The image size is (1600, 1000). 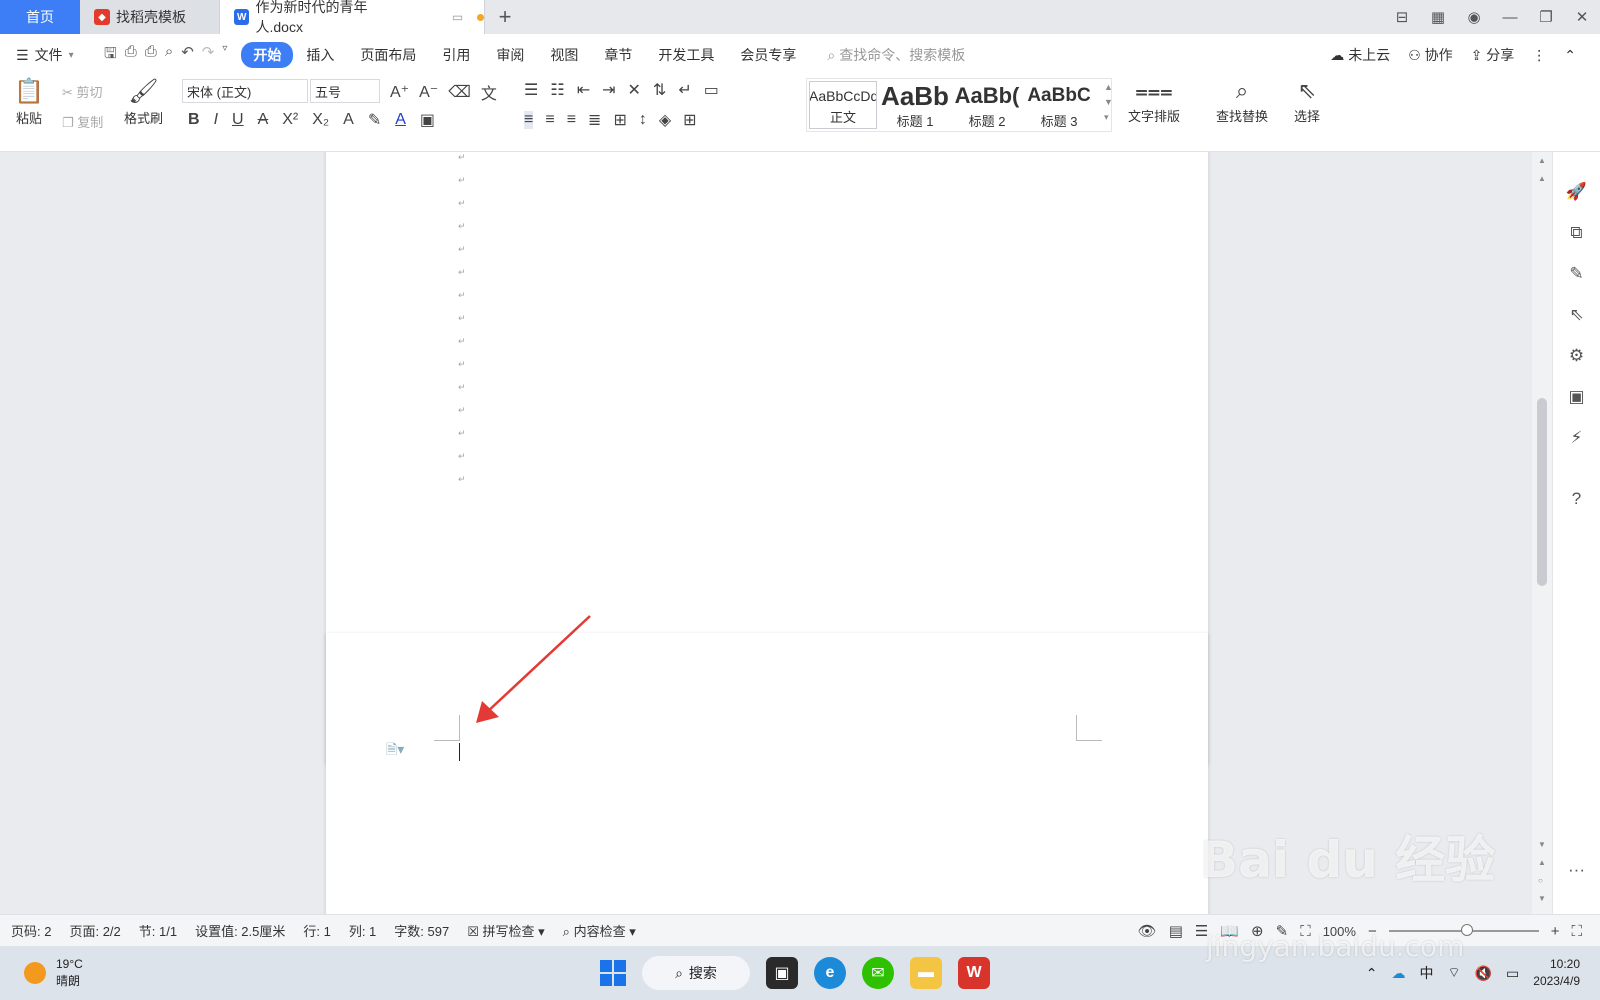 What do you see at coordinates (1576, 356) in the screenshot?
I see `settings-sliders-icon: ⚙` at bounding box center [1576, 356].